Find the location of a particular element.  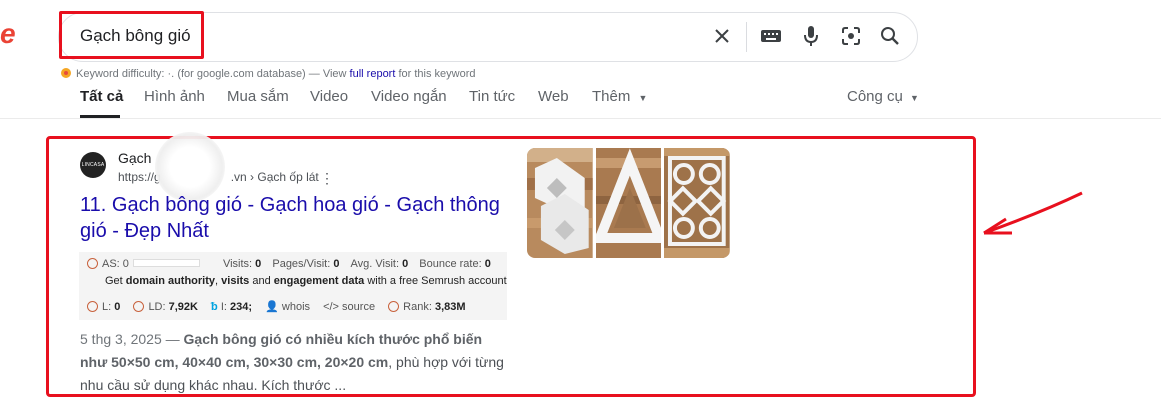

bing-icon: ᵬ is located at coordinates (214, 307).